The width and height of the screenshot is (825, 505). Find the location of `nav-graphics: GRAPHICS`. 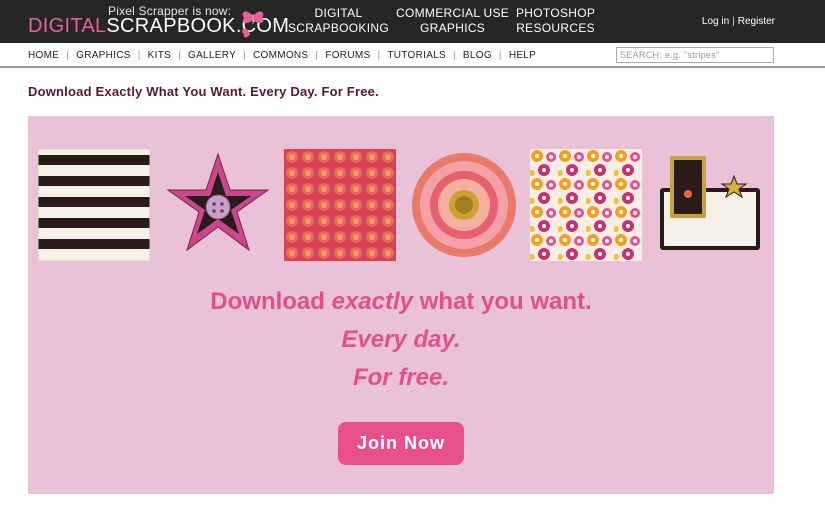

nav-graphics: GRAPHICS is located at coordinates (103, 55).